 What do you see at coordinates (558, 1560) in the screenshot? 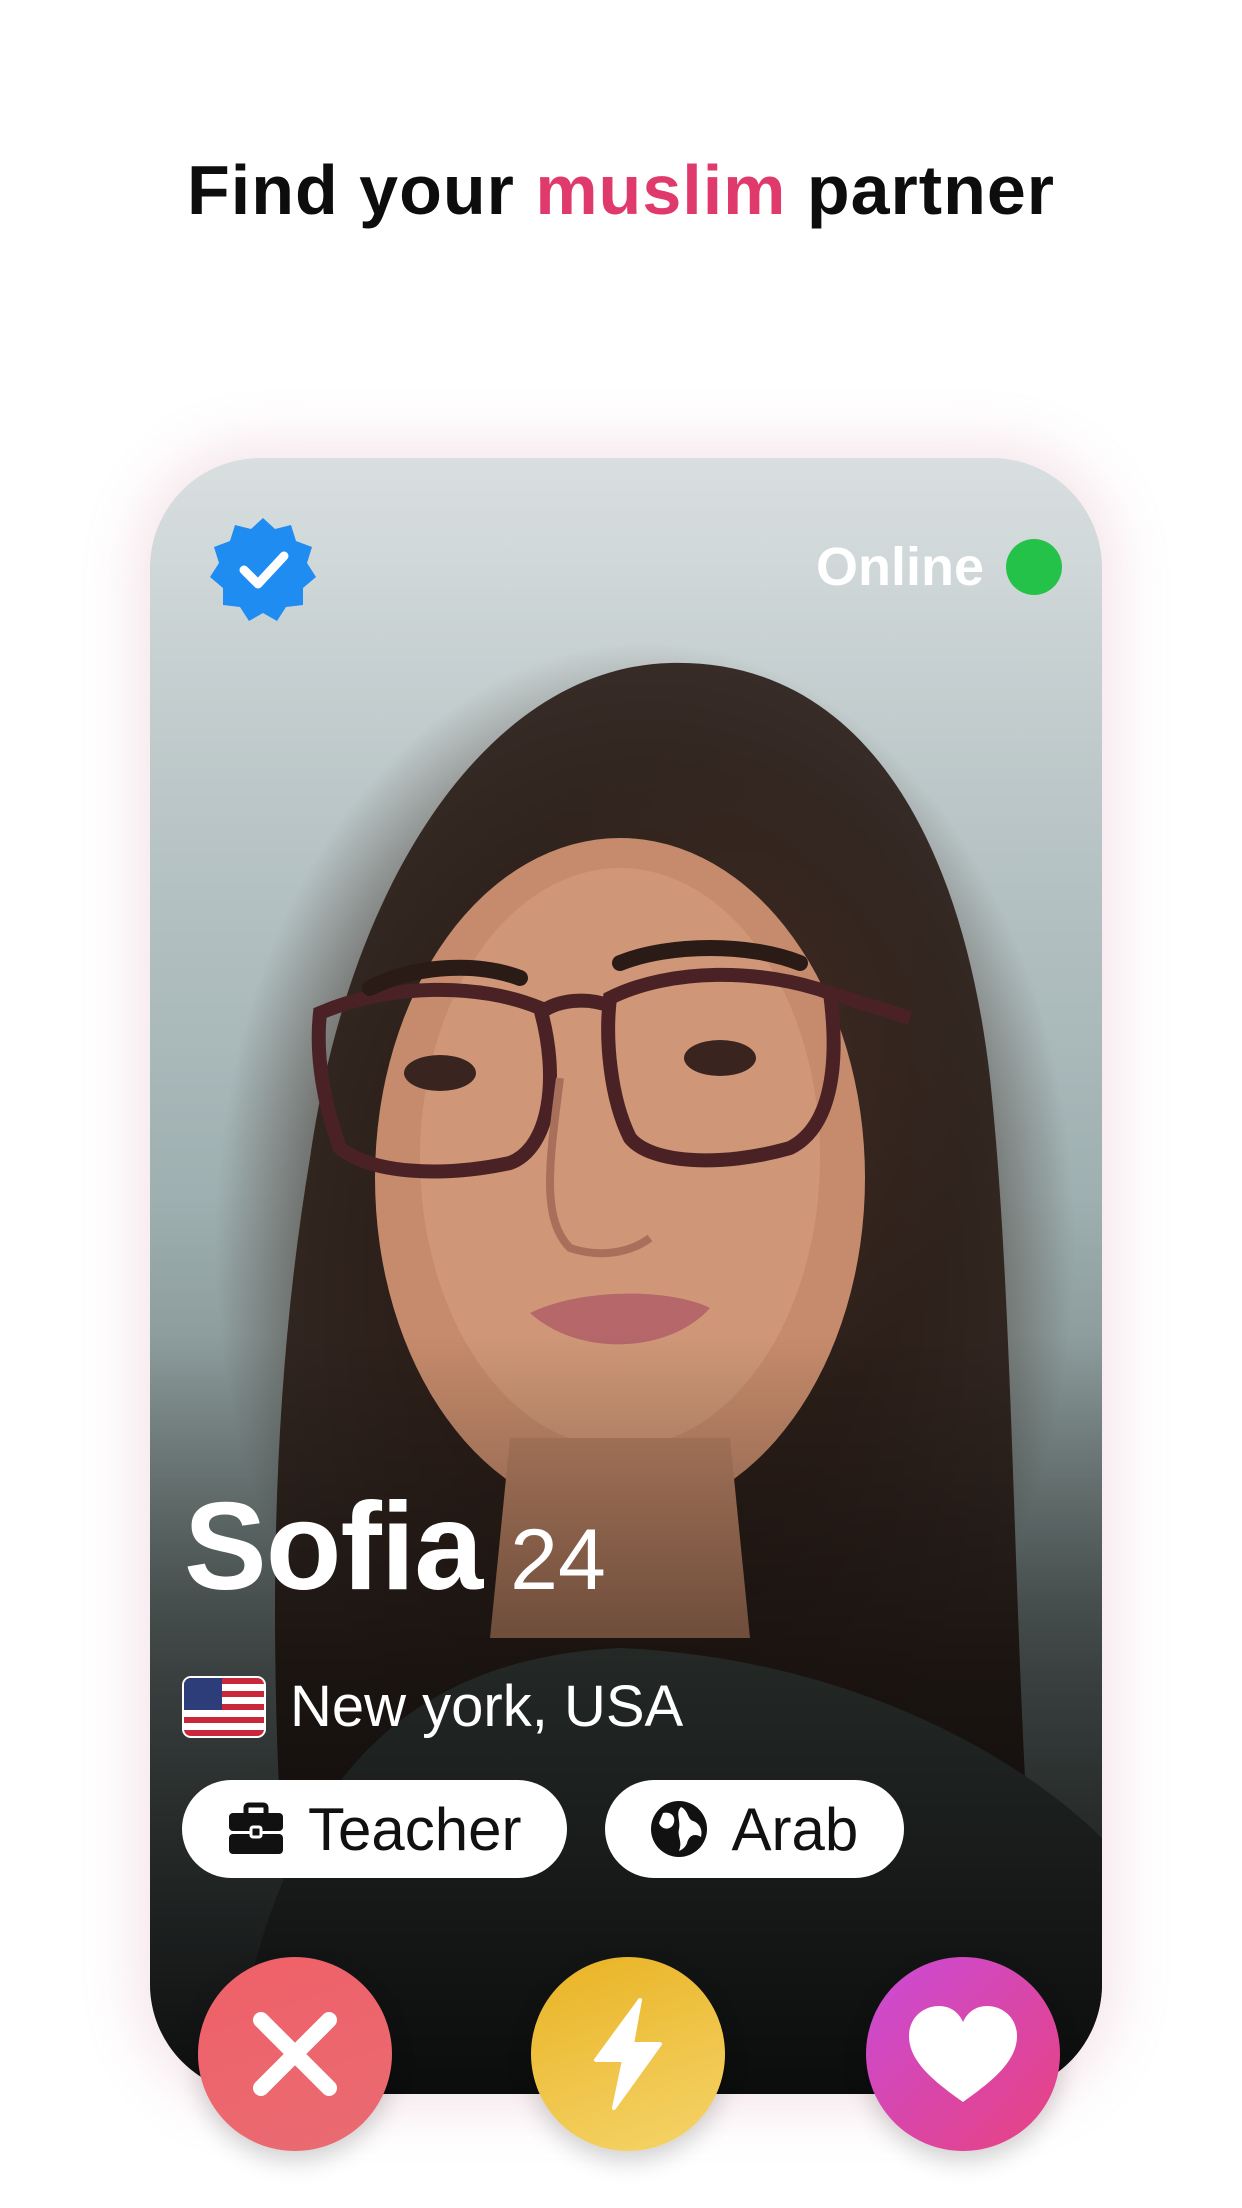
I see `profile-age: 24` at bounding box center [558, 1560].